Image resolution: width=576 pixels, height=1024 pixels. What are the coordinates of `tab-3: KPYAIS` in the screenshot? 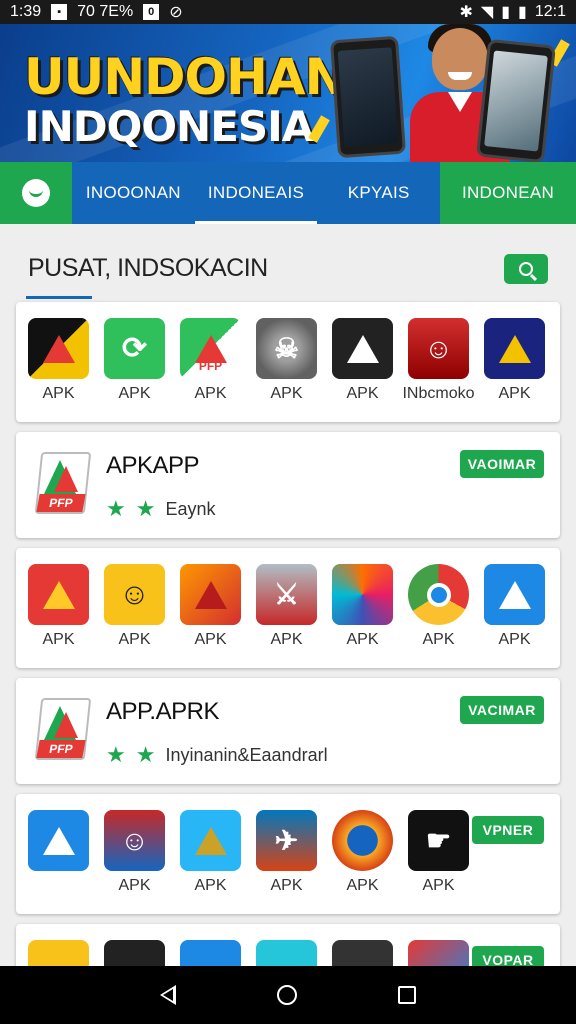 It's located at (378, 193).